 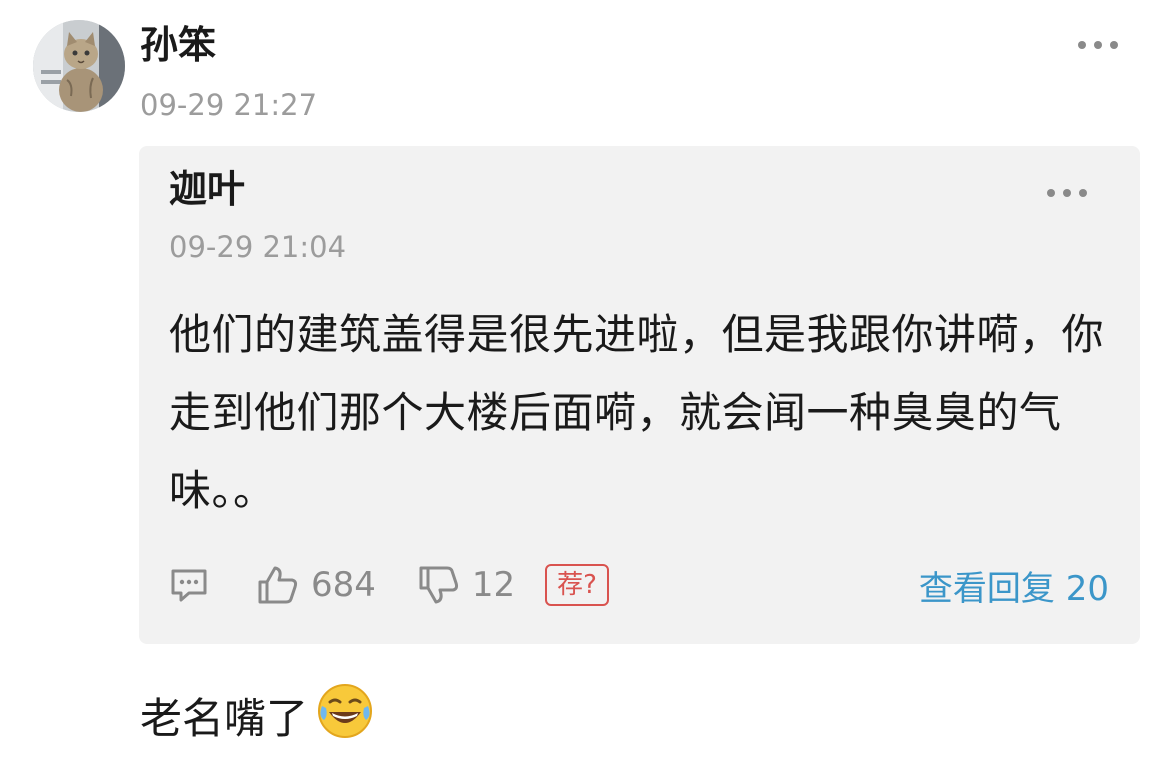 I want to click on like-count: 684, so click(x=343, y=585).